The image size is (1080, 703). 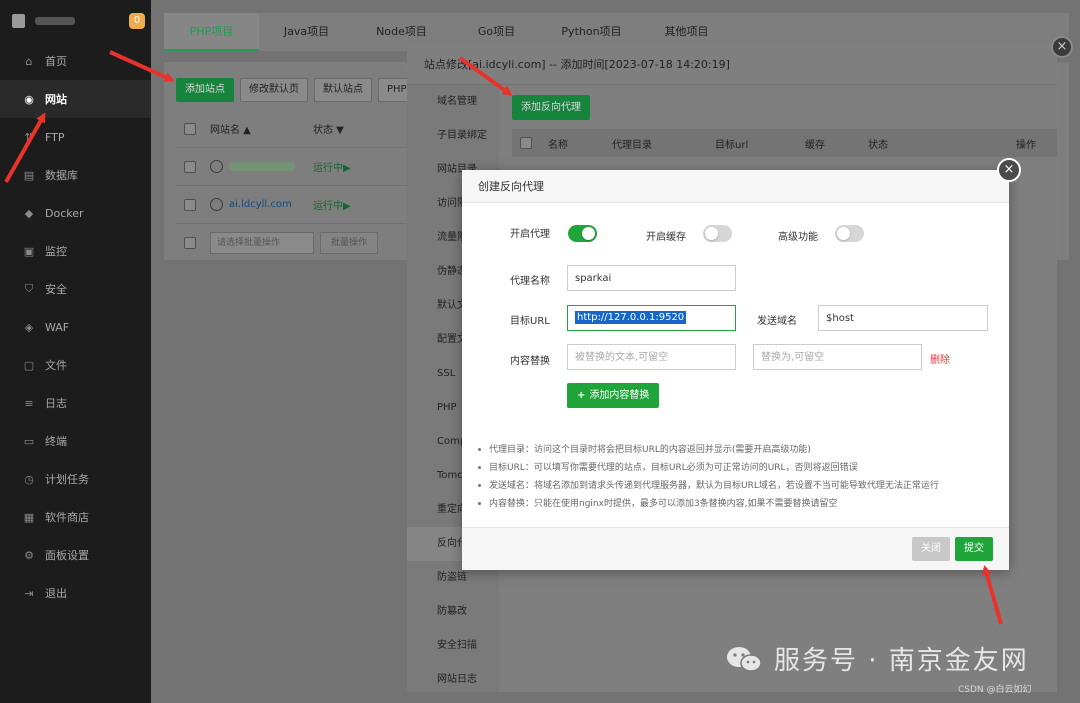 I want to click on watermark: 服务号 · 南京金友网, so click(x=877, y=658).